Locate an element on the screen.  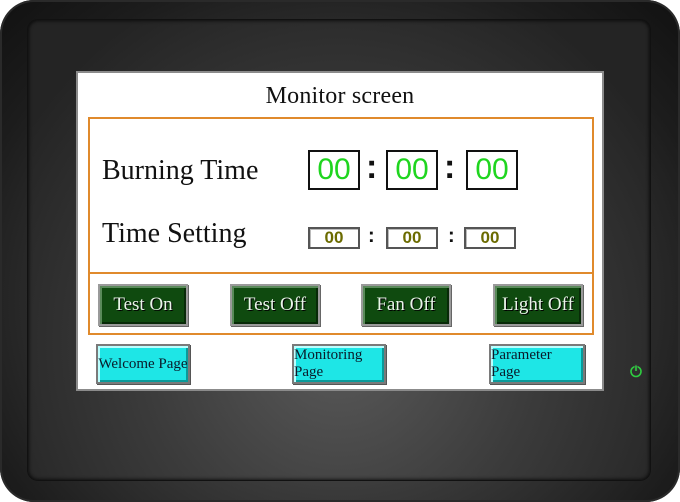
burning-time-seconds: 00 is located at coordinates (492, 170).